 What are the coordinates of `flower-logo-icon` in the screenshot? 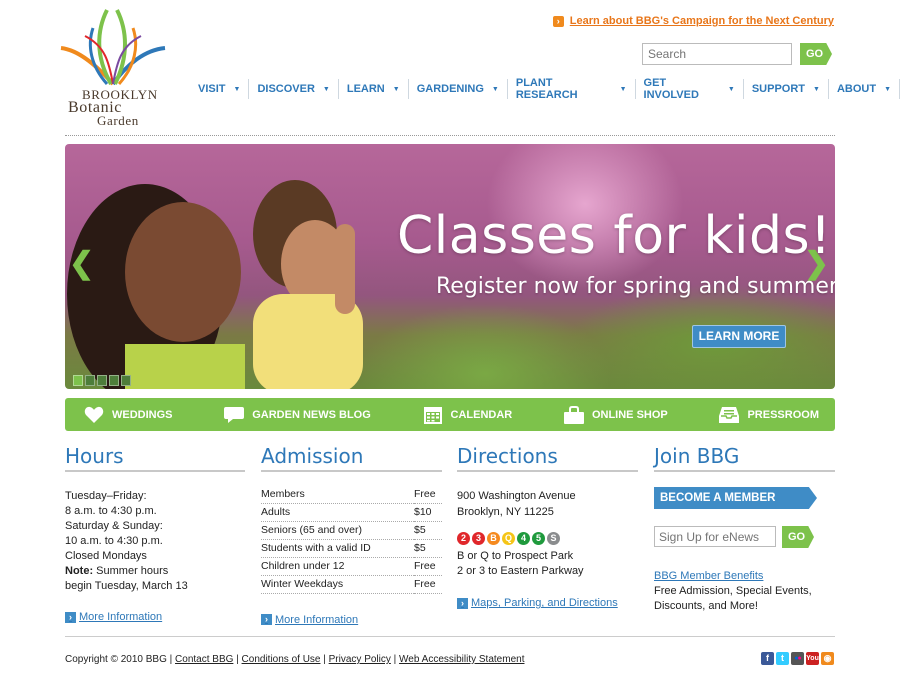 It's located at (113, 47).